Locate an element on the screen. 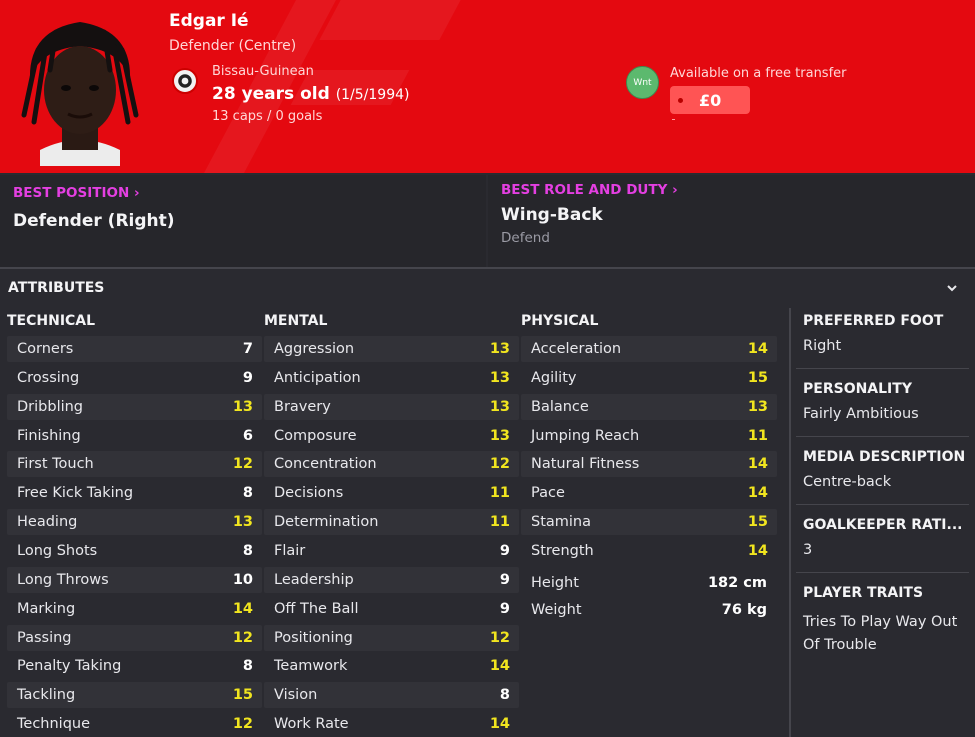  attribute-row: Leadership 9 is located at coordinates (391, 579).